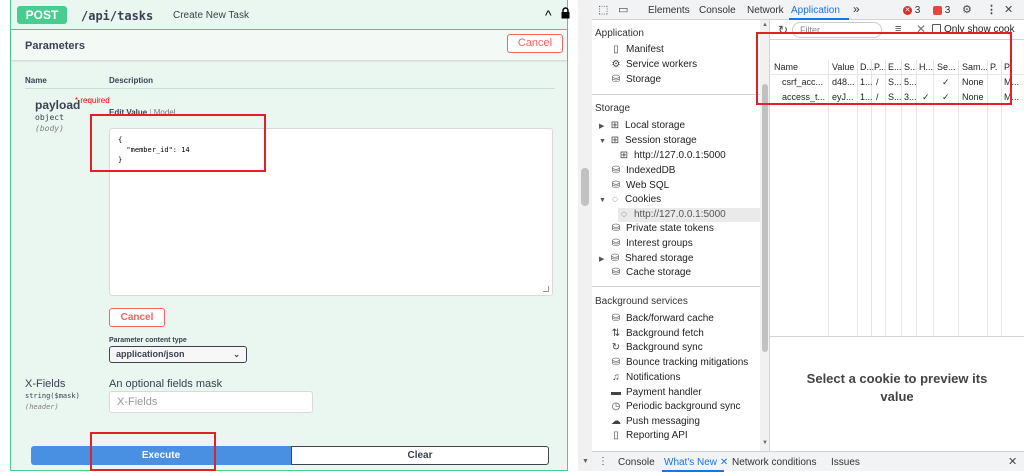  What do you see at coordinates (689, 215) in the screenshot?
I see `sidebar-item-cookies-origin: ◌ http://127.0.0.1:5000` at bounding box center [689, 215].